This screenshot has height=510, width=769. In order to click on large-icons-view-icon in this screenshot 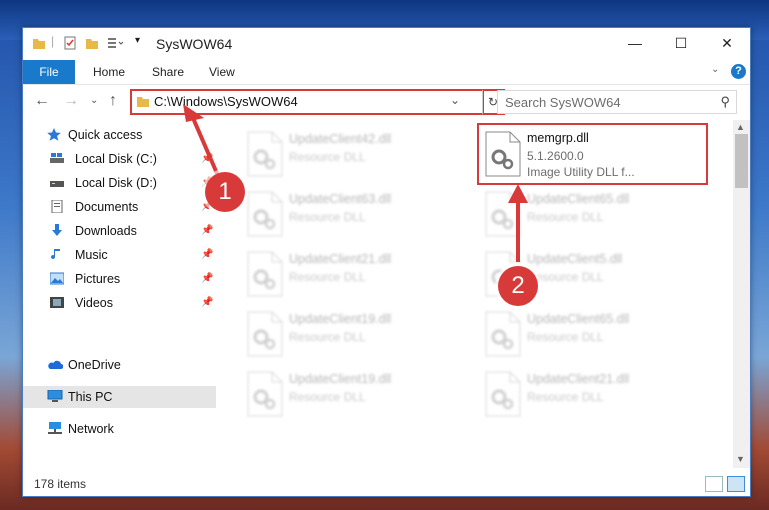, I will do `click(736, 484)`.